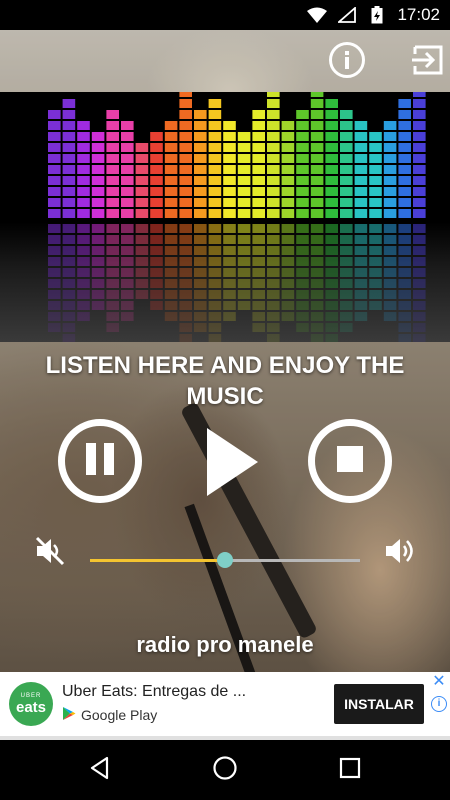 This screenshot has height=800, width=450. What do you see at coordinates (439, 704) in the screenshot?
I see `info-icon: i` at bounding box center [439, 704].